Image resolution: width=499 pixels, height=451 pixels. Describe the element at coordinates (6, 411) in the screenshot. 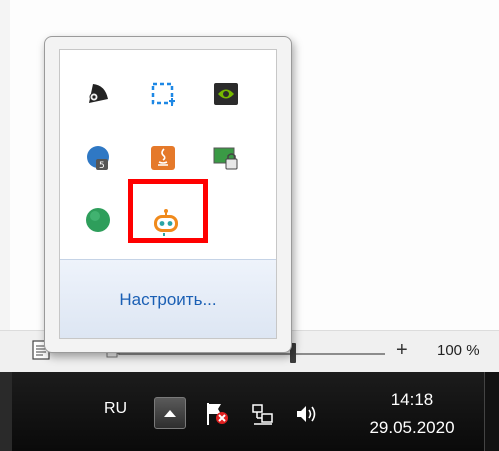

I see `taskbar-edge` at that location.